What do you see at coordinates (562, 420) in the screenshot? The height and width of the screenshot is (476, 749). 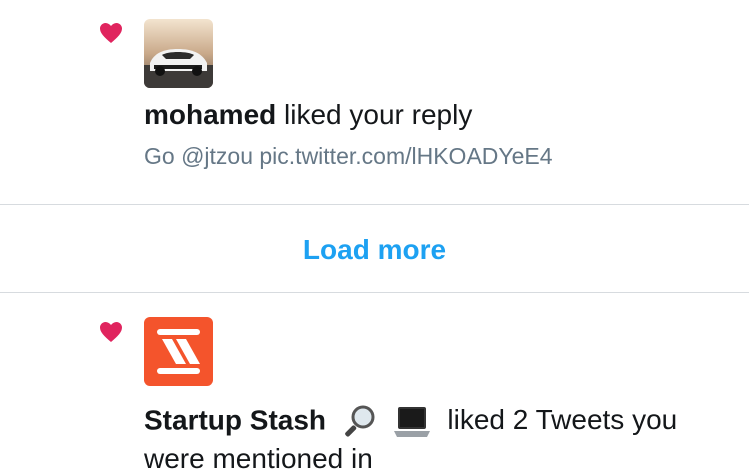 I see `action-text: liked 2 Tweets you` at bounding box center [562, 420].